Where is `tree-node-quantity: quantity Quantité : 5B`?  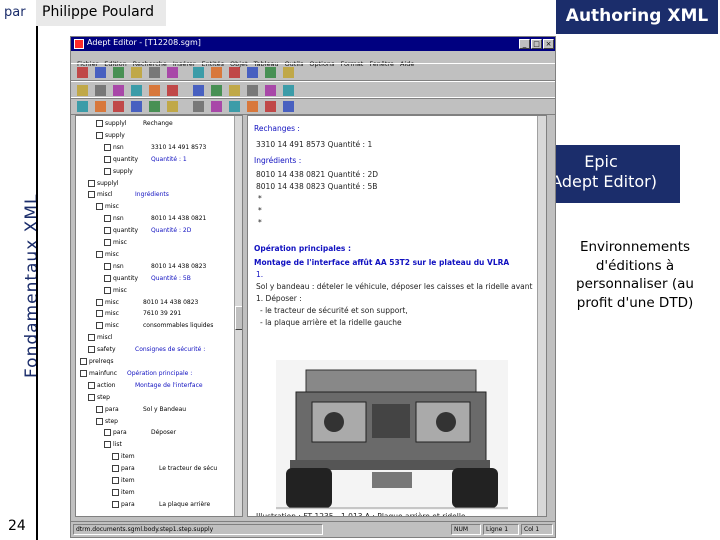 tree-node-quantity: quantity Quantité : 5B is located at coordinates (147, 278).